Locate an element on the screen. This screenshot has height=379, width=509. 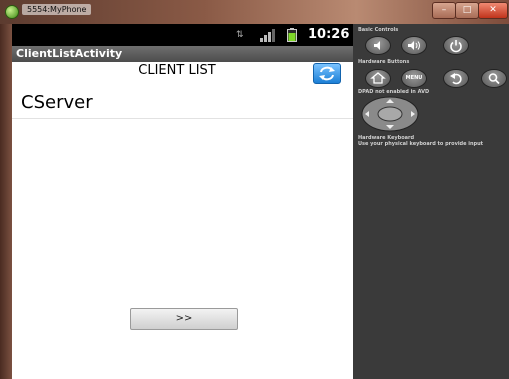
power-button is located at coordinates (456, 45).